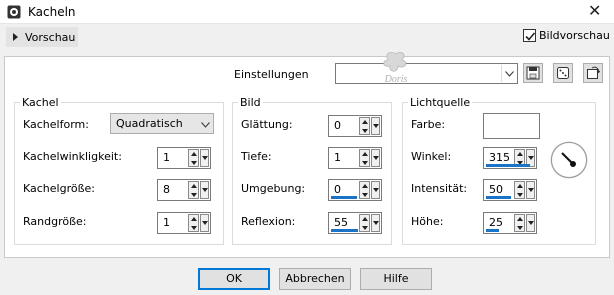 This screenshot has height=295, width=614. I want to click on smoothing-label: Glättung:, so click(267, 124).